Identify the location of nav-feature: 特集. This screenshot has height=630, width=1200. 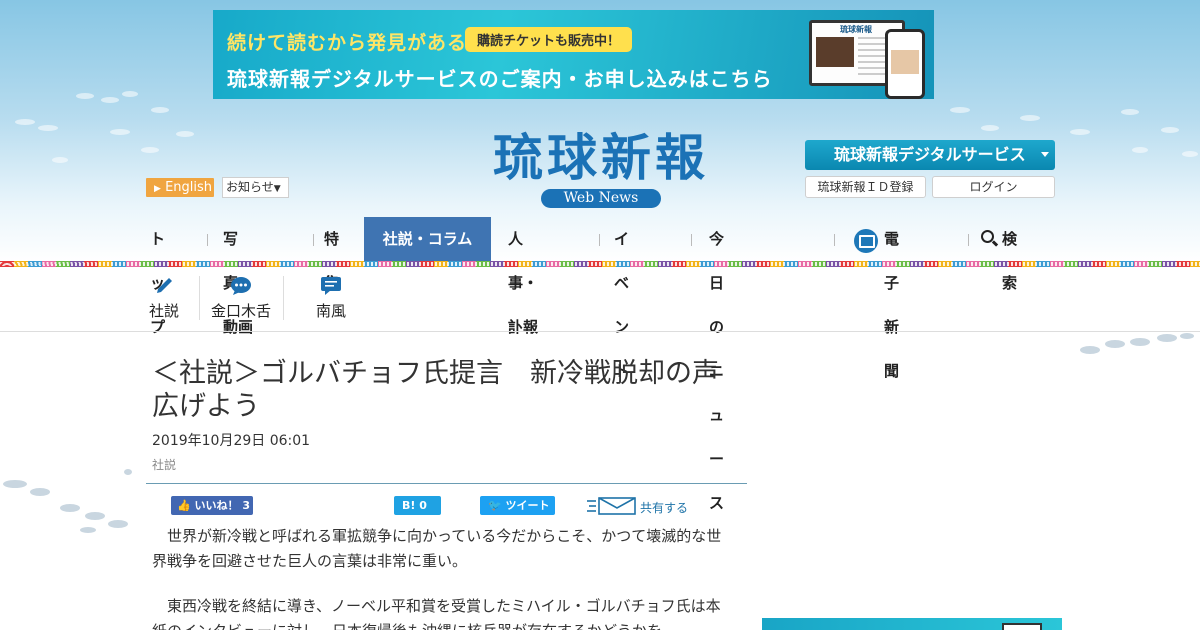
(331, 254).